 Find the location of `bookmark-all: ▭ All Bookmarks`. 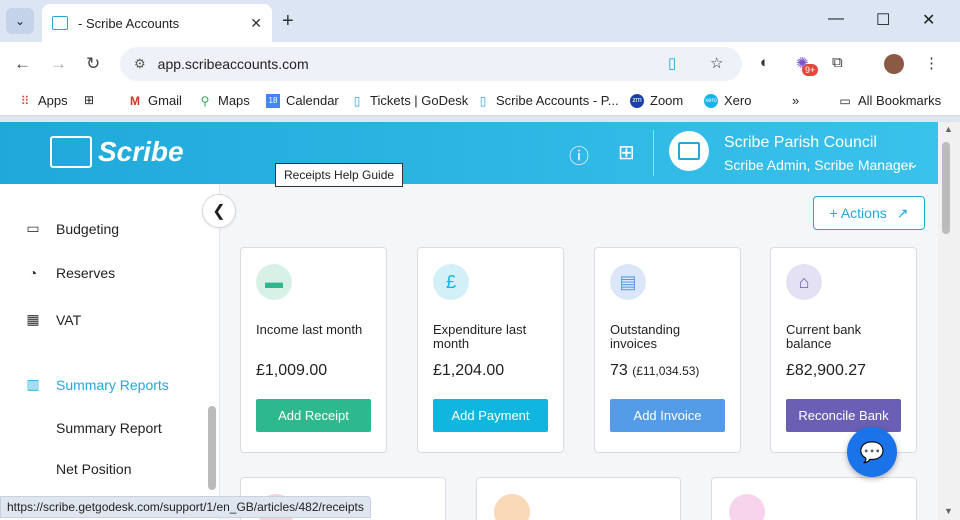

bookmark-all: ▭ All Bookmarks is located at coordinates (889, 100).